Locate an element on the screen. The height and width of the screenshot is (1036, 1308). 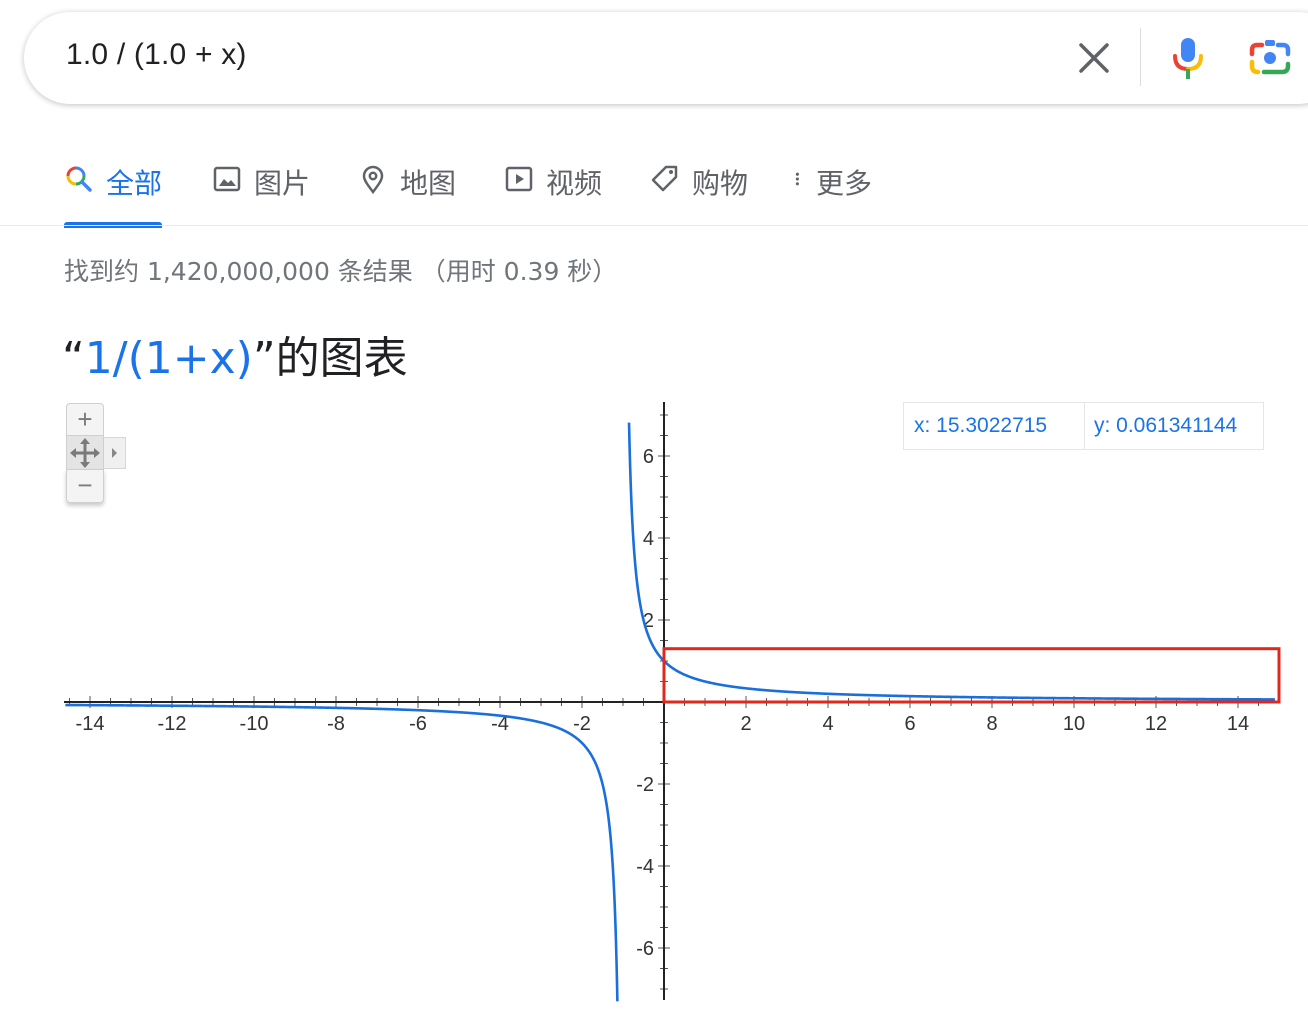
y-tick-label: -2 is located at coordinates (645, 785).